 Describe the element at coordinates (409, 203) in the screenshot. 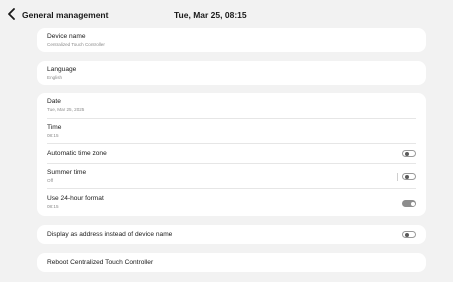

I see `format-24h-toggle` at that location.